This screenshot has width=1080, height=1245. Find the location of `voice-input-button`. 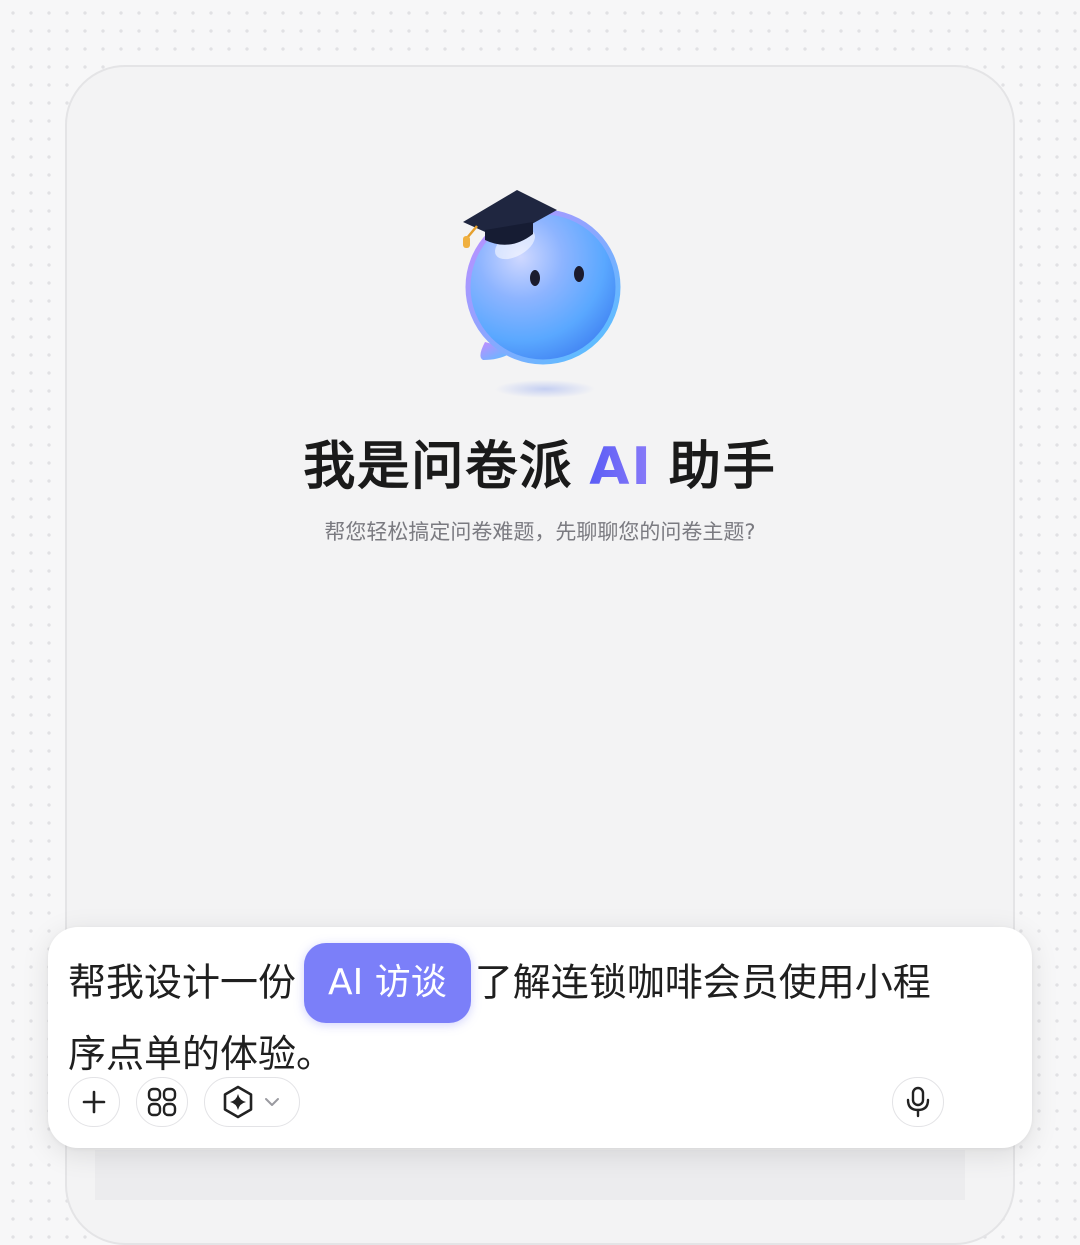

voice-input-button is located at coordinates (918, 1102).